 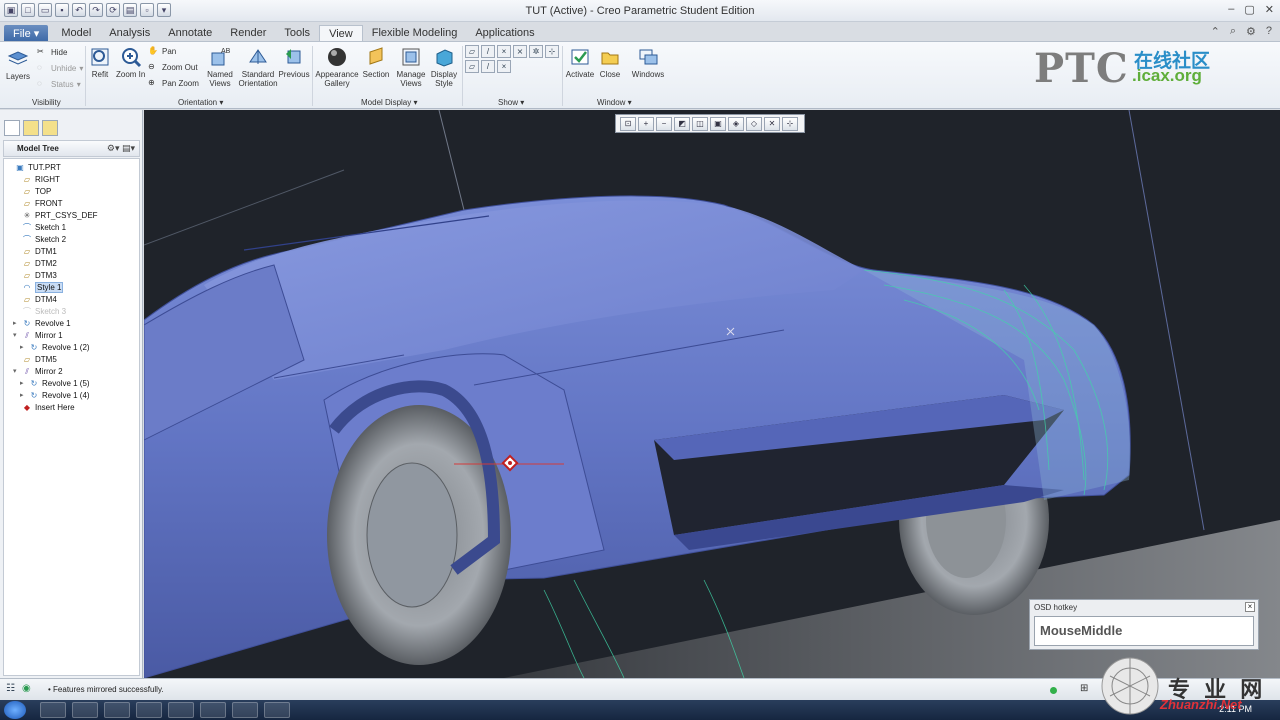 What do you see at coordinates (200, 102) in the screenshot?
I see `group-orientation: Orientation ▾` at bounding box center [200, 102].